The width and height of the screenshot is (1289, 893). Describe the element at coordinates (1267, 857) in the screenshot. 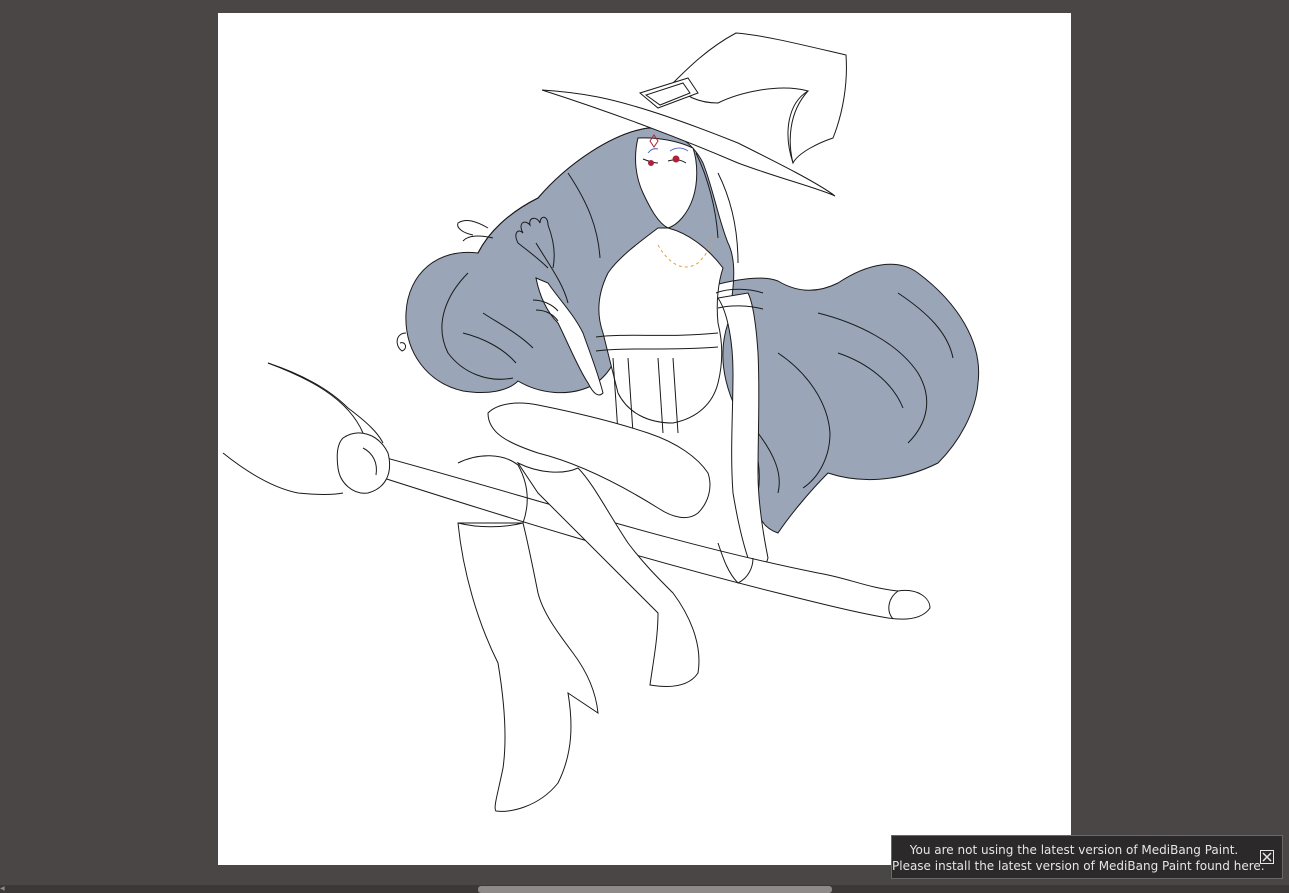

I see `close-box-icon` at that location.